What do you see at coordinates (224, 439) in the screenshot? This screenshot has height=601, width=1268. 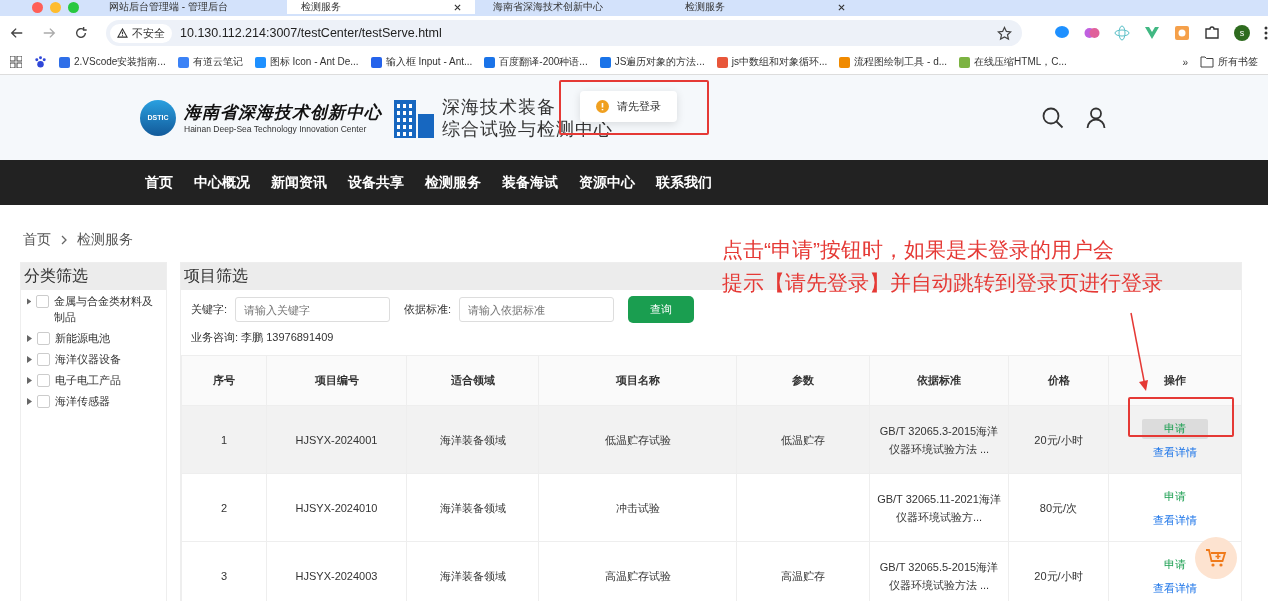 I see `table-cell: 1` at bounding box center [224, 439].